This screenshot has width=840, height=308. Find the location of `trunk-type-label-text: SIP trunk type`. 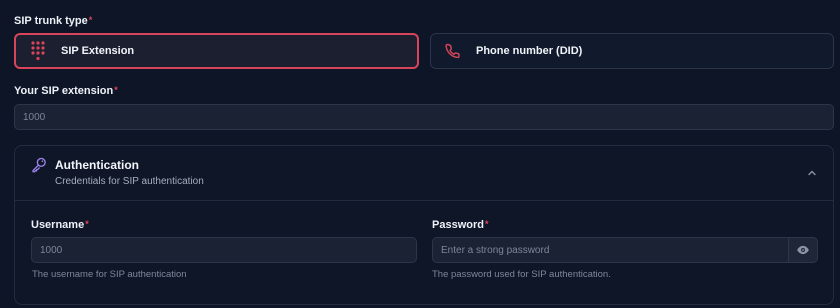

trunk-type-label-text: SIP trunk type is located at coordinates (51, 21).